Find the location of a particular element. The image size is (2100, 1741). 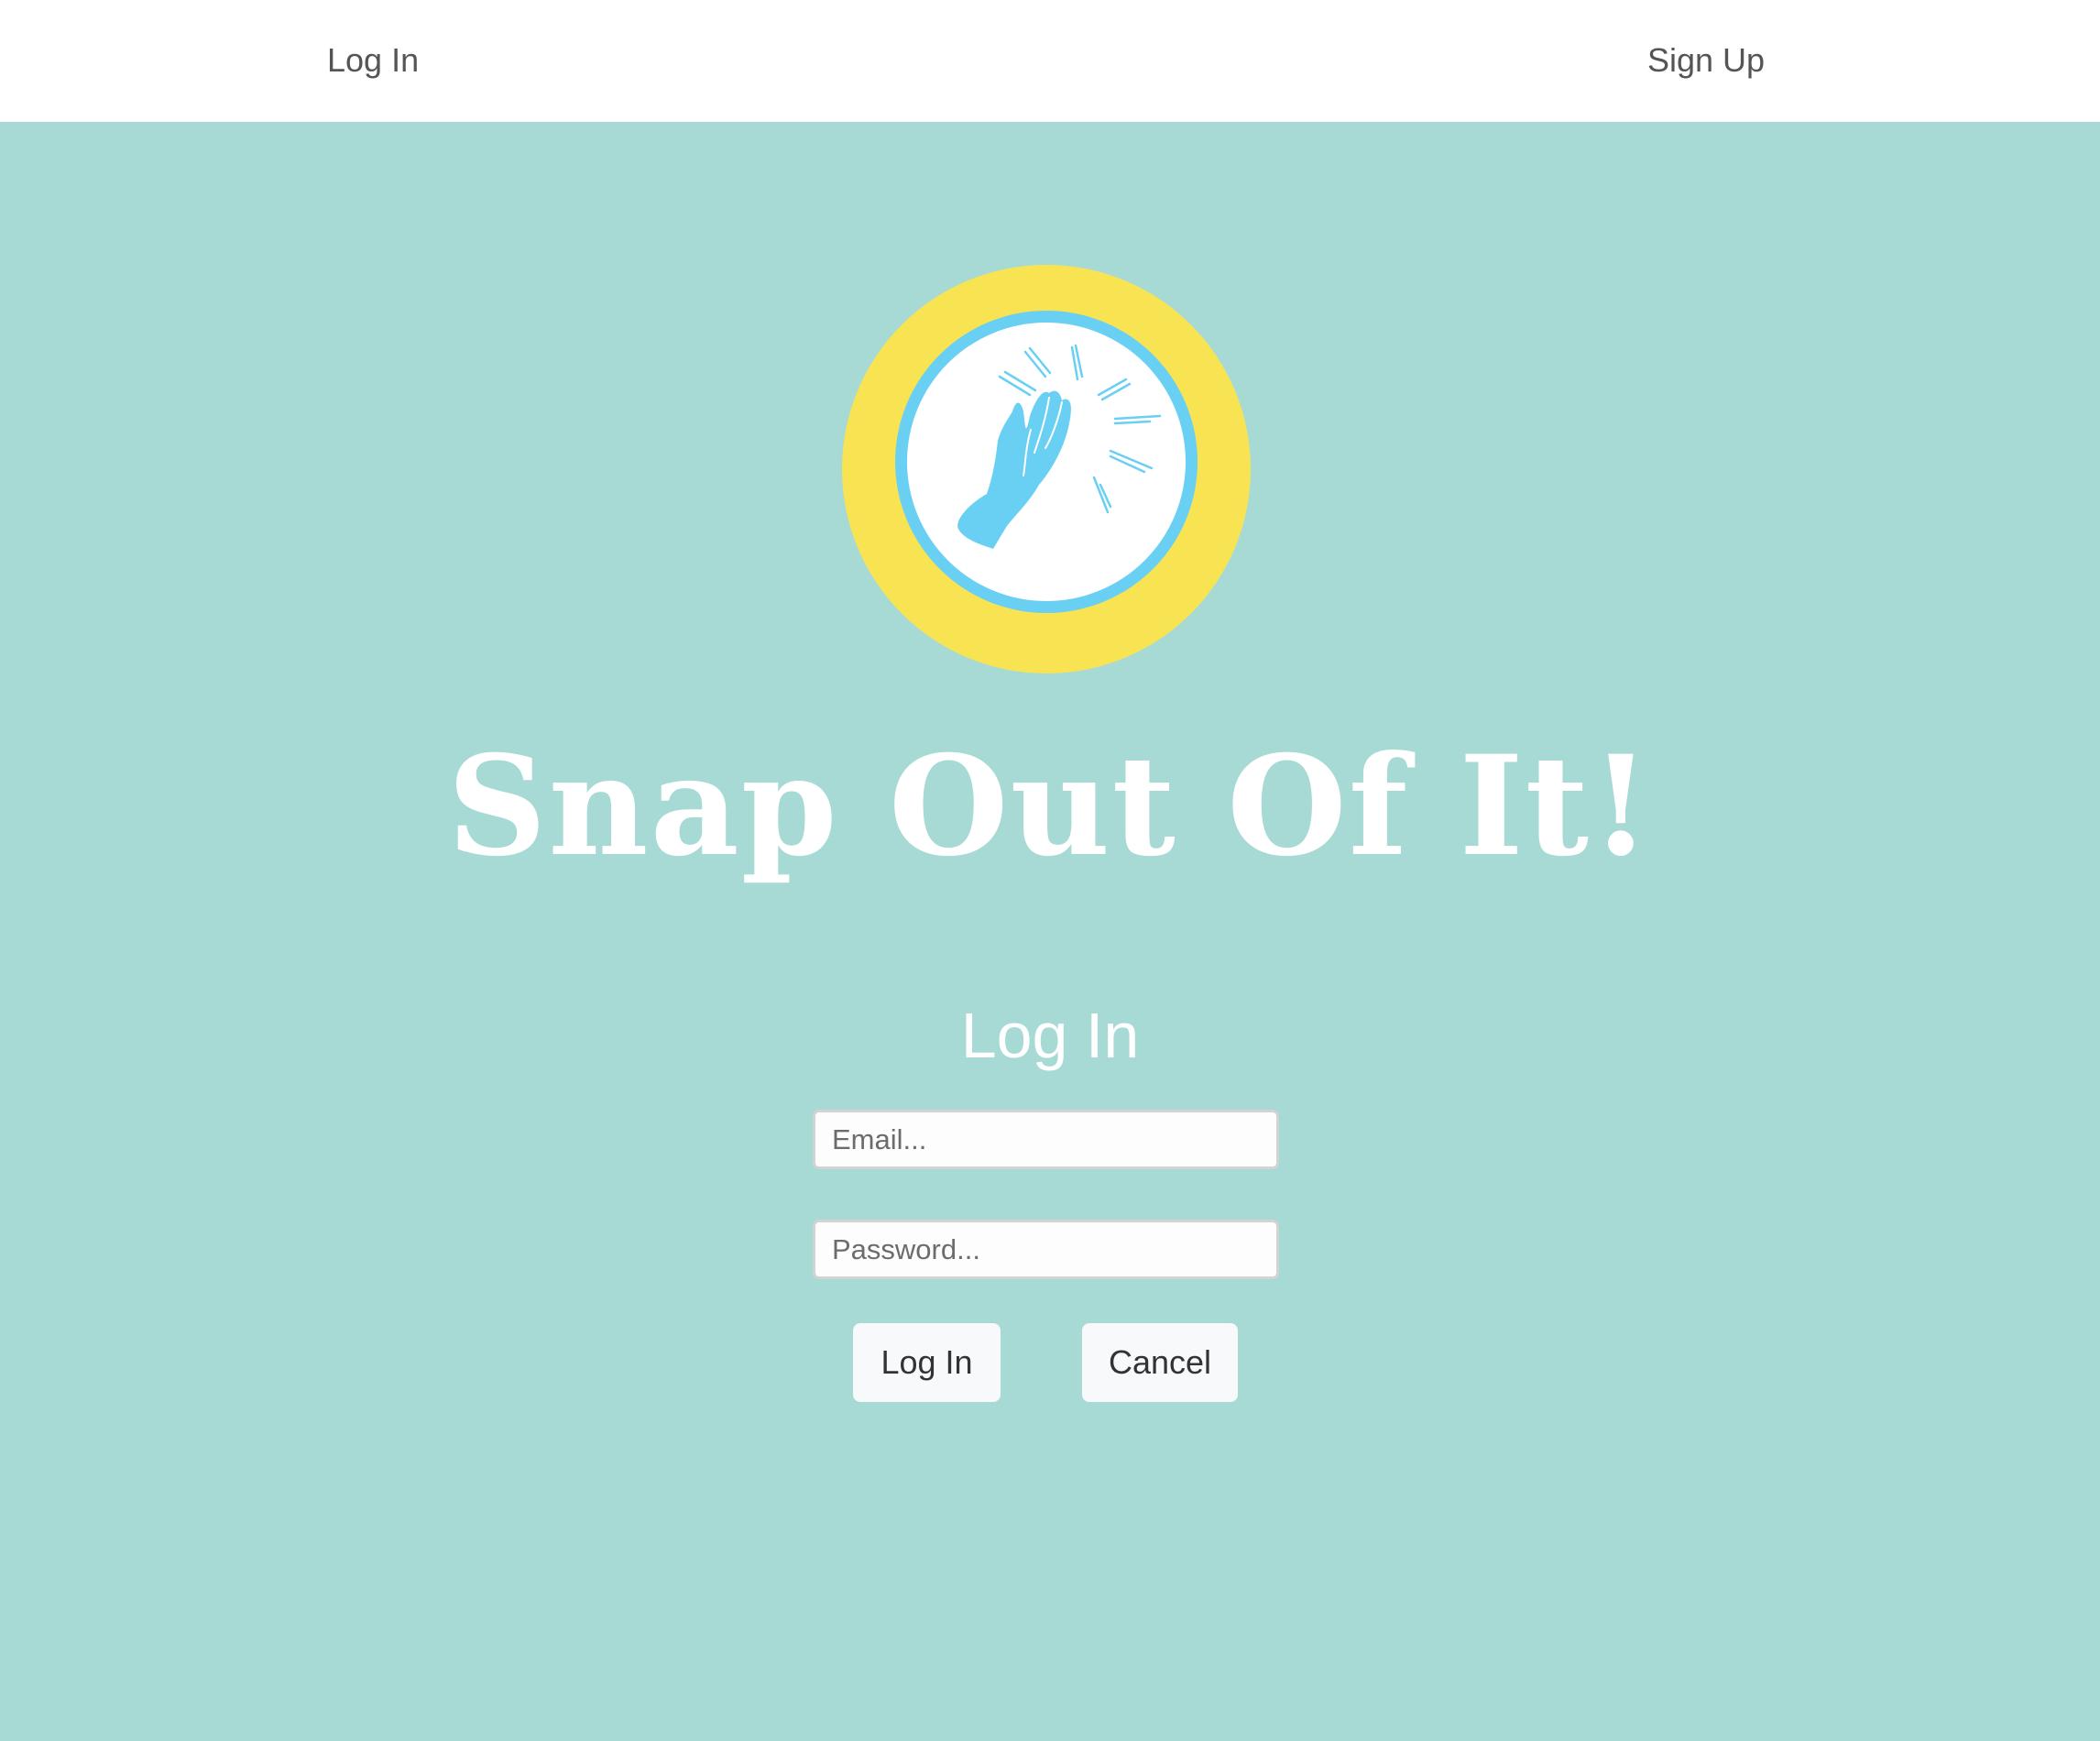

email-input is located at coordinates (1046, 1139).